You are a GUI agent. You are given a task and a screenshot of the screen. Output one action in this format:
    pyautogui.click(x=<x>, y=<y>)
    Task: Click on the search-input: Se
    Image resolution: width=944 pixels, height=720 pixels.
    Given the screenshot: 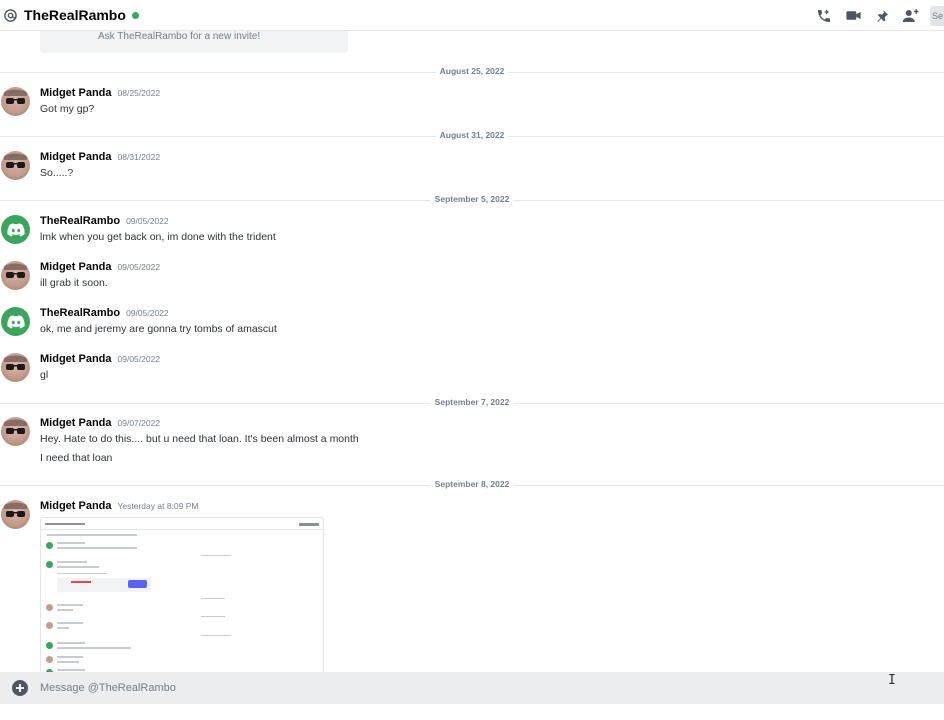 What is the action you would take?
    pyautogui.click(x=937, y=15)
    